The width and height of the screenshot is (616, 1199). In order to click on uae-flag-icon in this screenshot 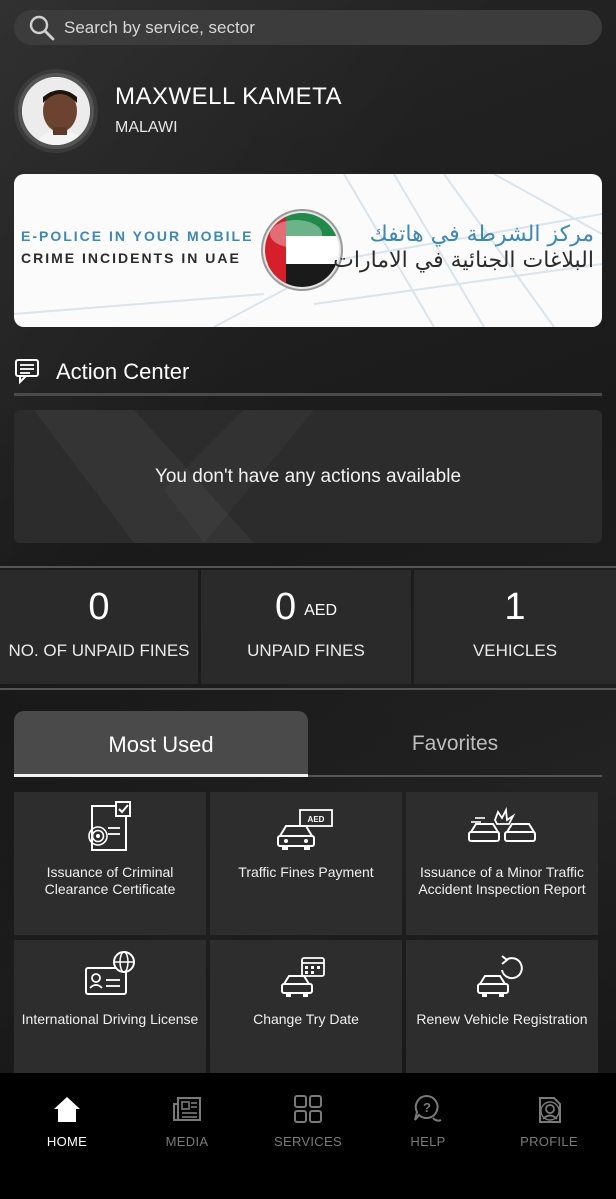, I will do `click(302, 250)`.